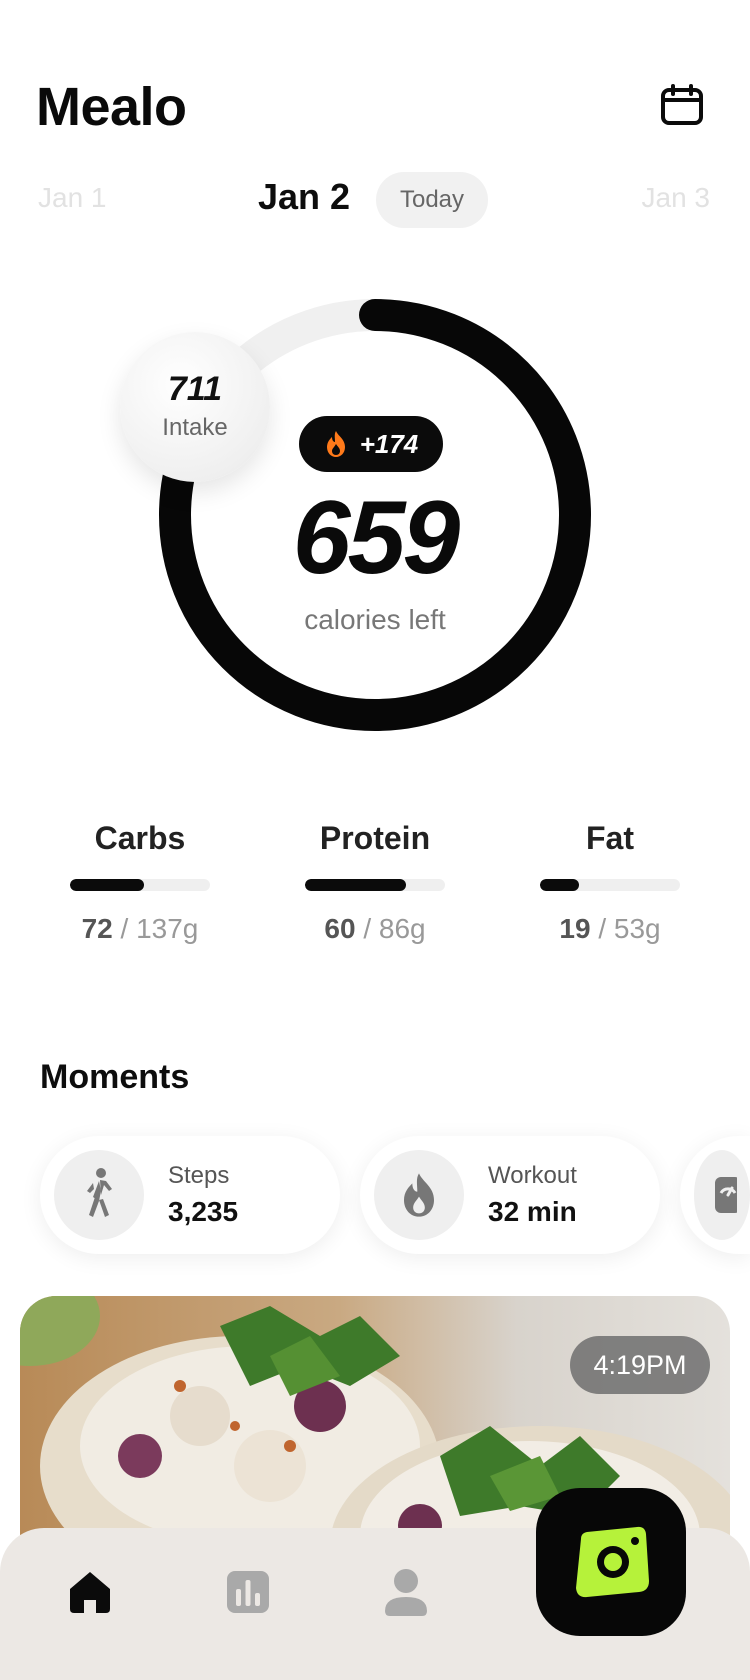 The image size is (750, 1680). Describe the element at coordinates (72, 198) in the screenshot. I see `date-previous: Jan 1` at that location.